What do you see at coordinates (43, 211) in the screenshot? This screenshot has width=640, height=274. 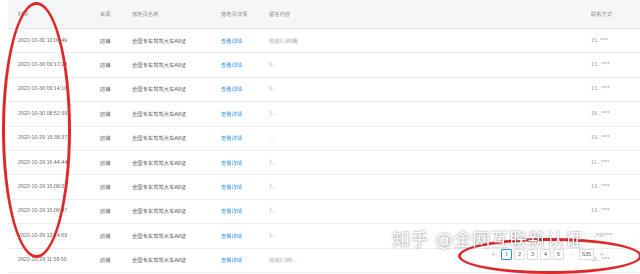 I see `time-cell: 2022-10-29 15:08:07` at bounding box center [43, 211].